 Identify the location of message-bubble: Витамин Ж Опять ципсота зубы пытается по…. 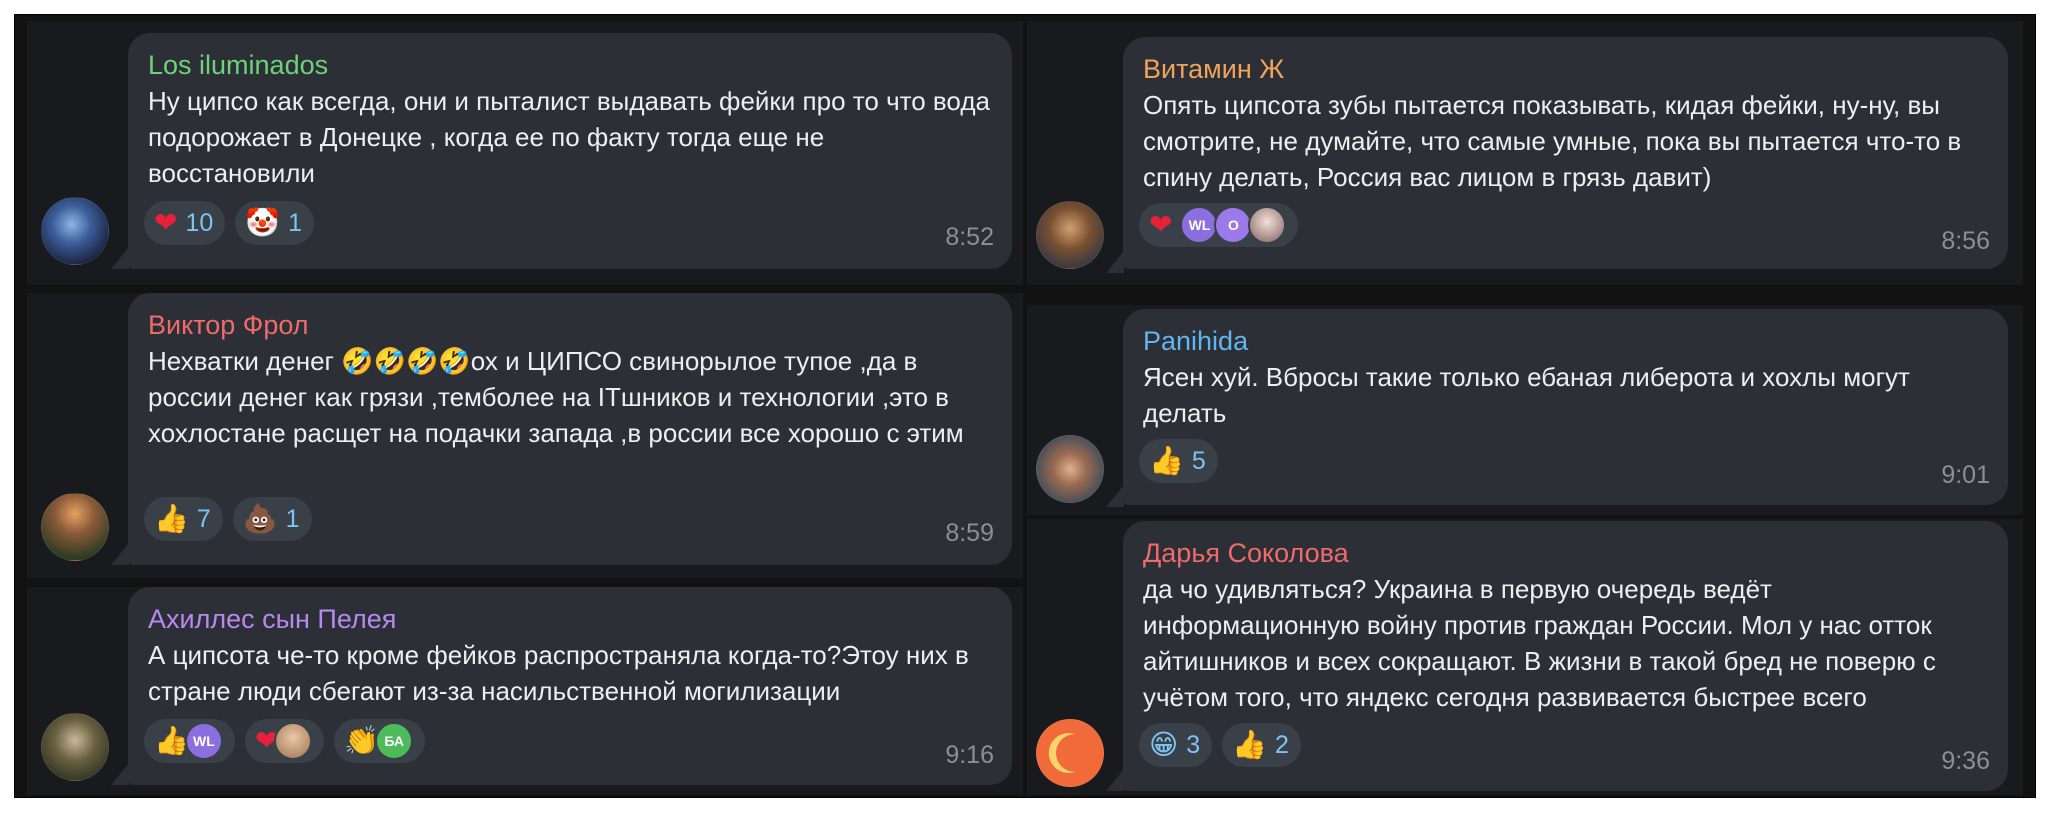
(1565, 153).